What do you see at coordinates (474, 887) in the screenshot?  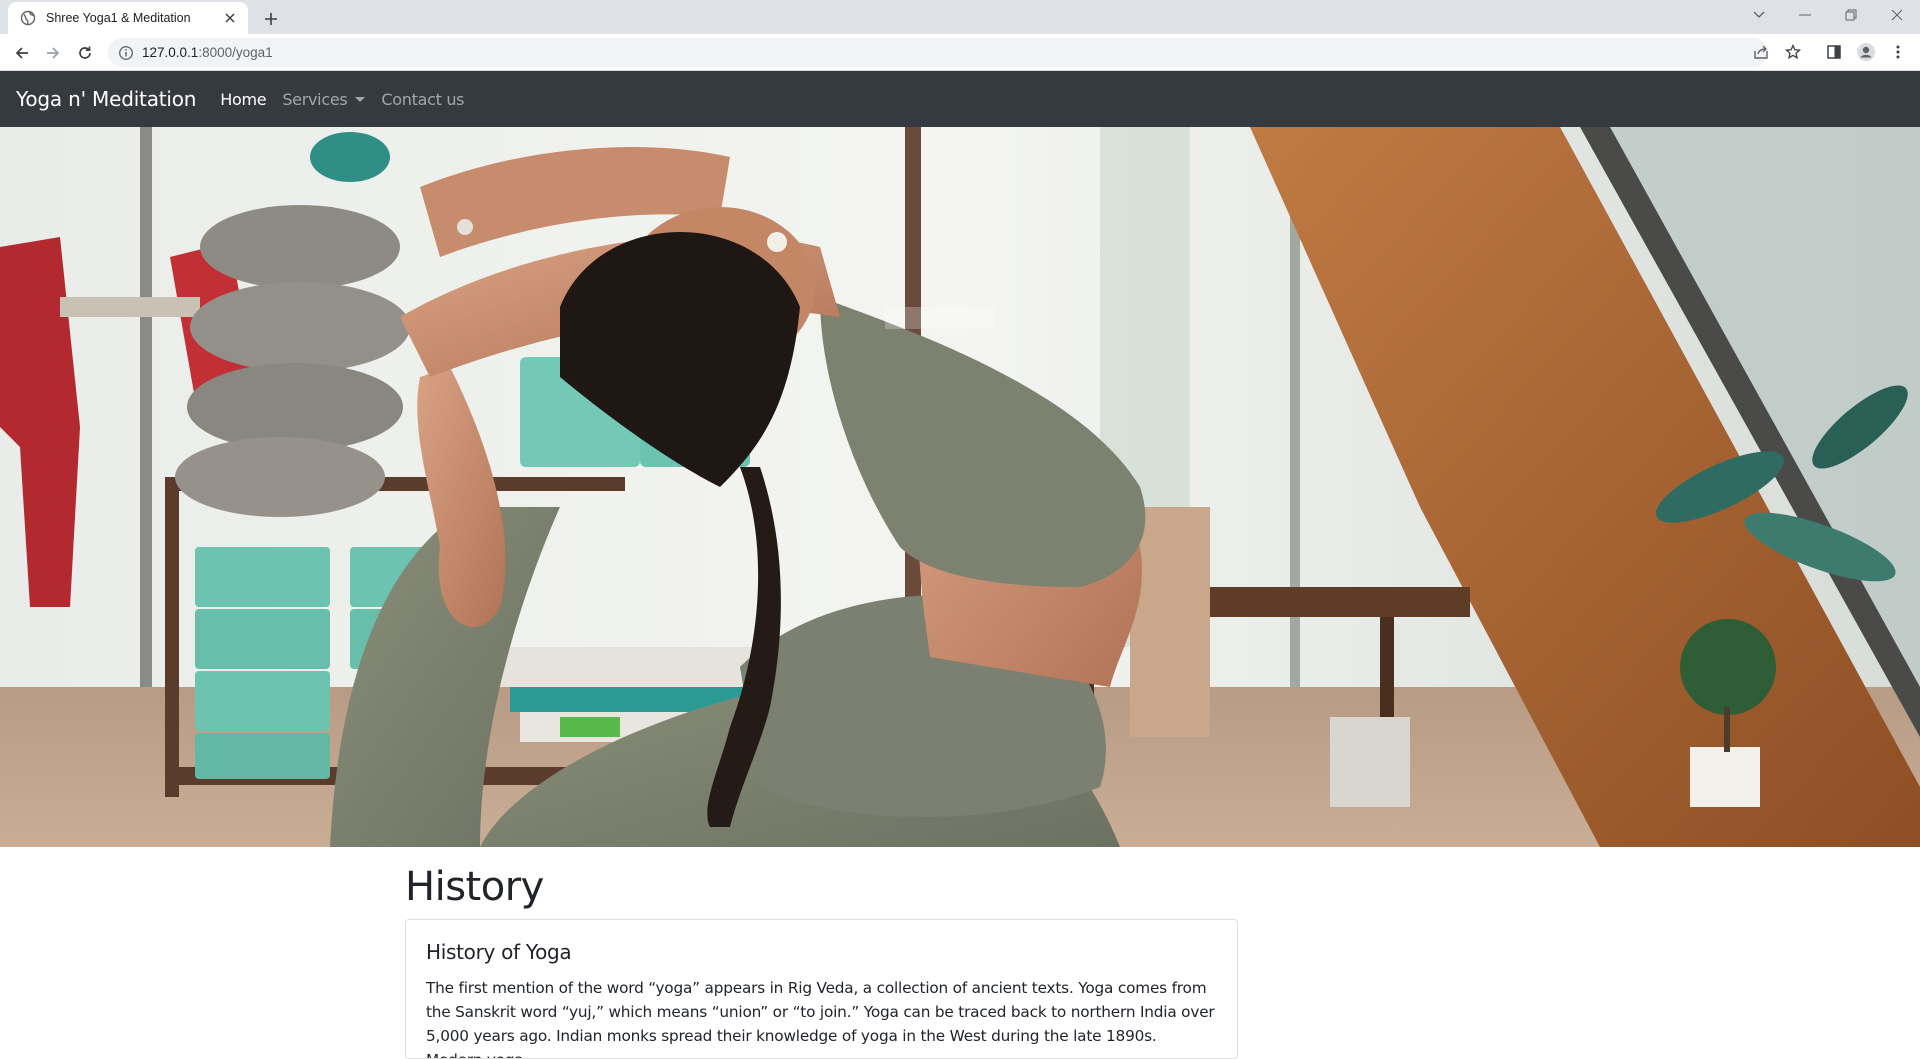 I see `section-title: History` at bounding box center [474, 887].